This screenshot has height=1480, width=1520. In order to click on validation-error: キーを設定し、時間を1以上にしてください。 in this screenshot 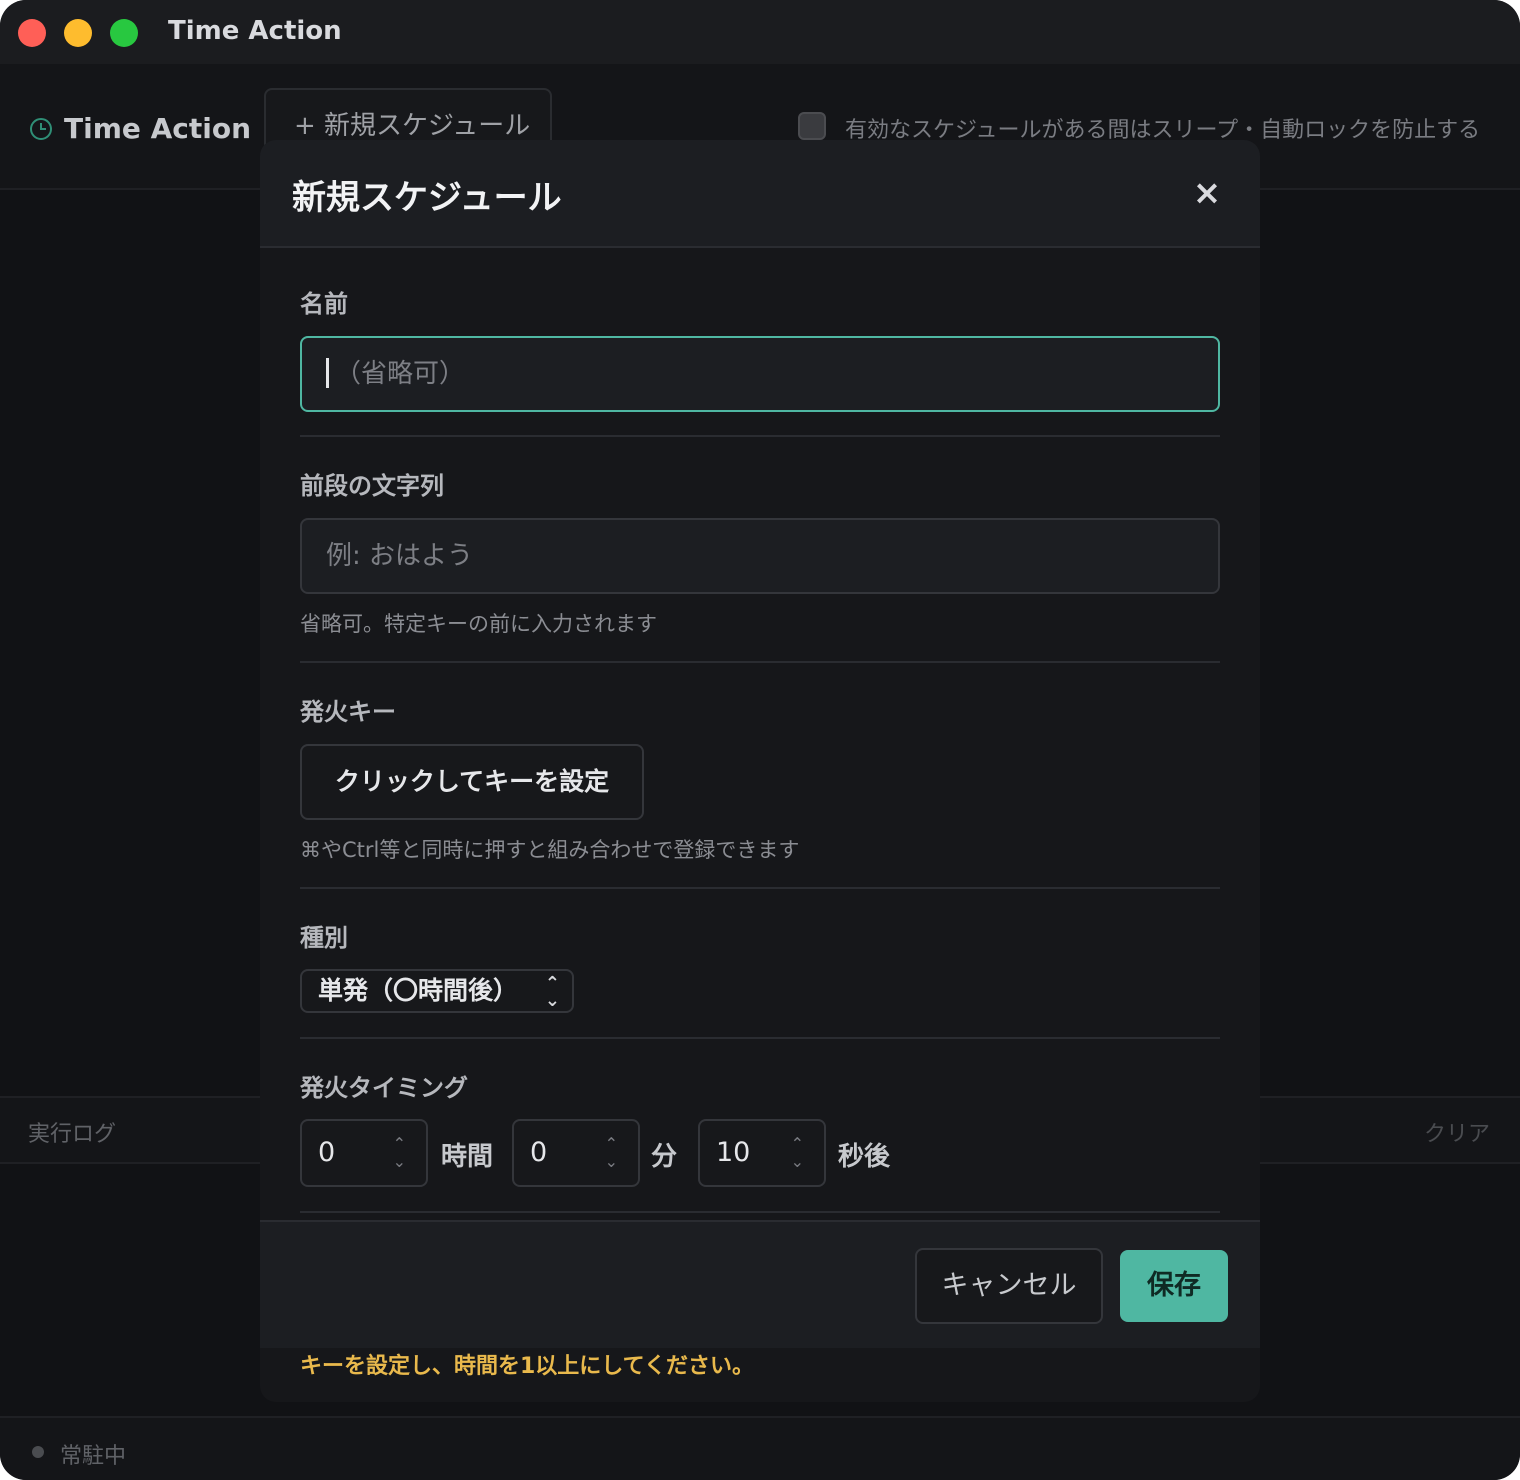, I will do `click(527, 1366)`.